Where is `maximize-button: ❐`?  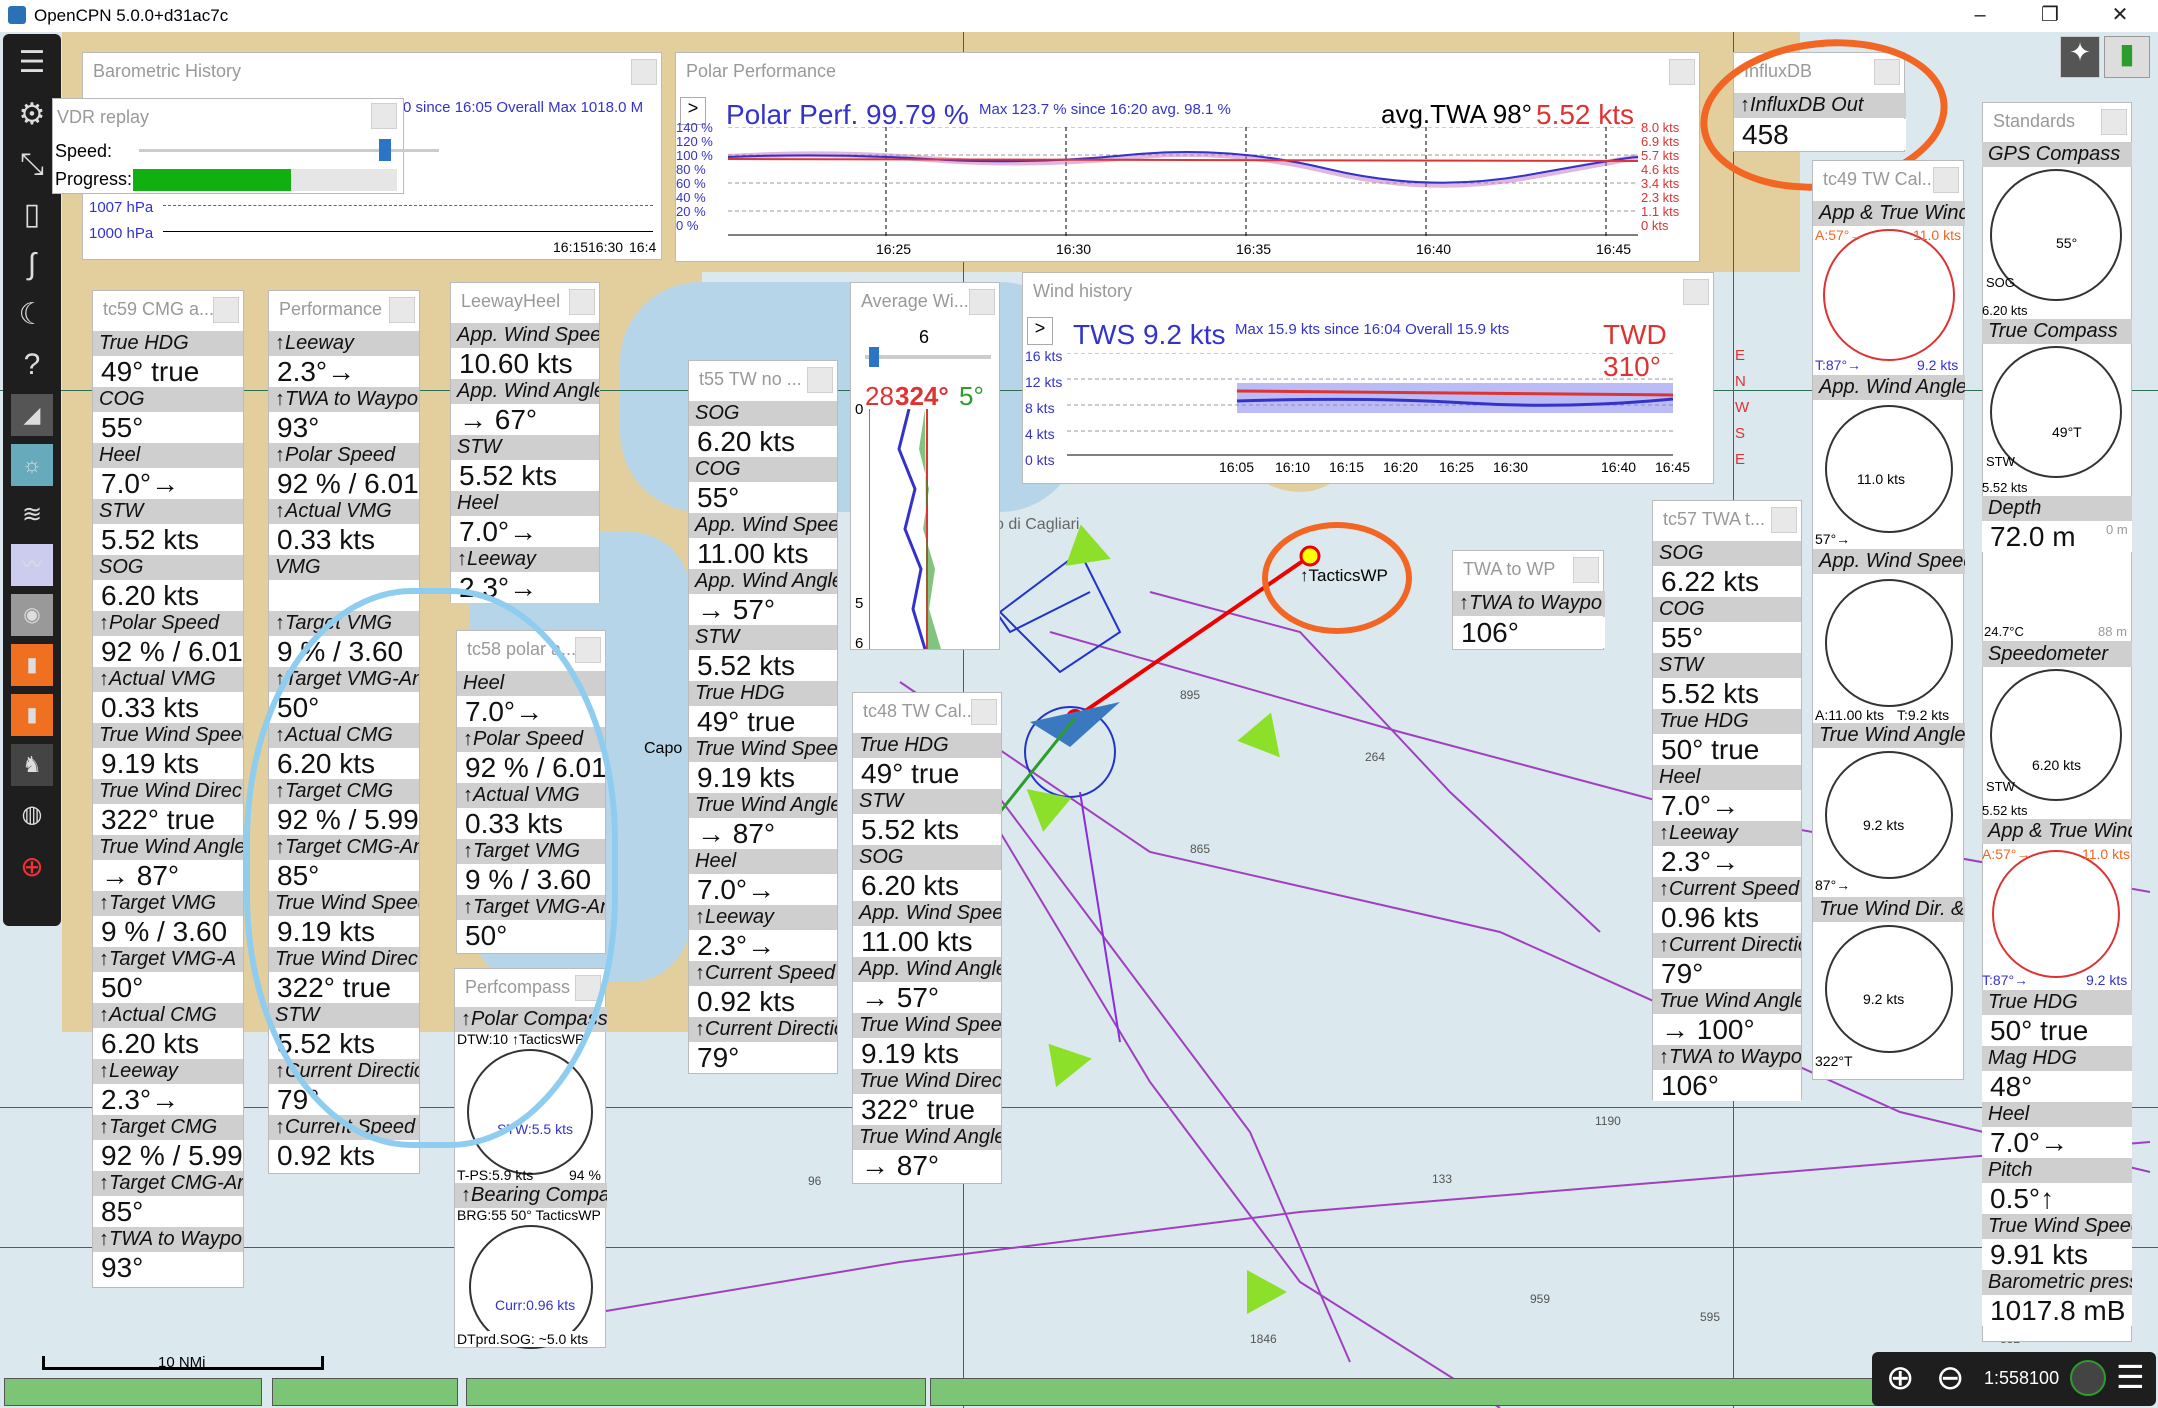
maximize-button: ❐ is located at coordinates (2050, 16).